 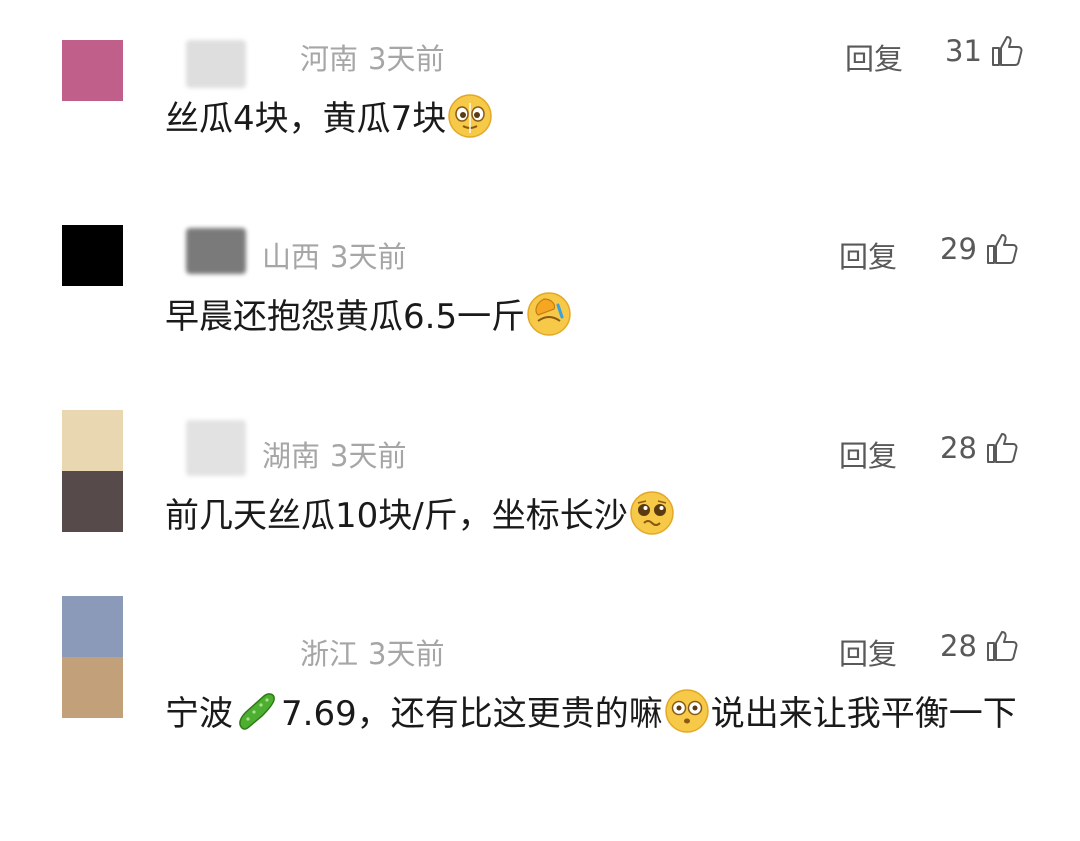 I want to click on pleading-face-emoji, so click(x=651, y=513).